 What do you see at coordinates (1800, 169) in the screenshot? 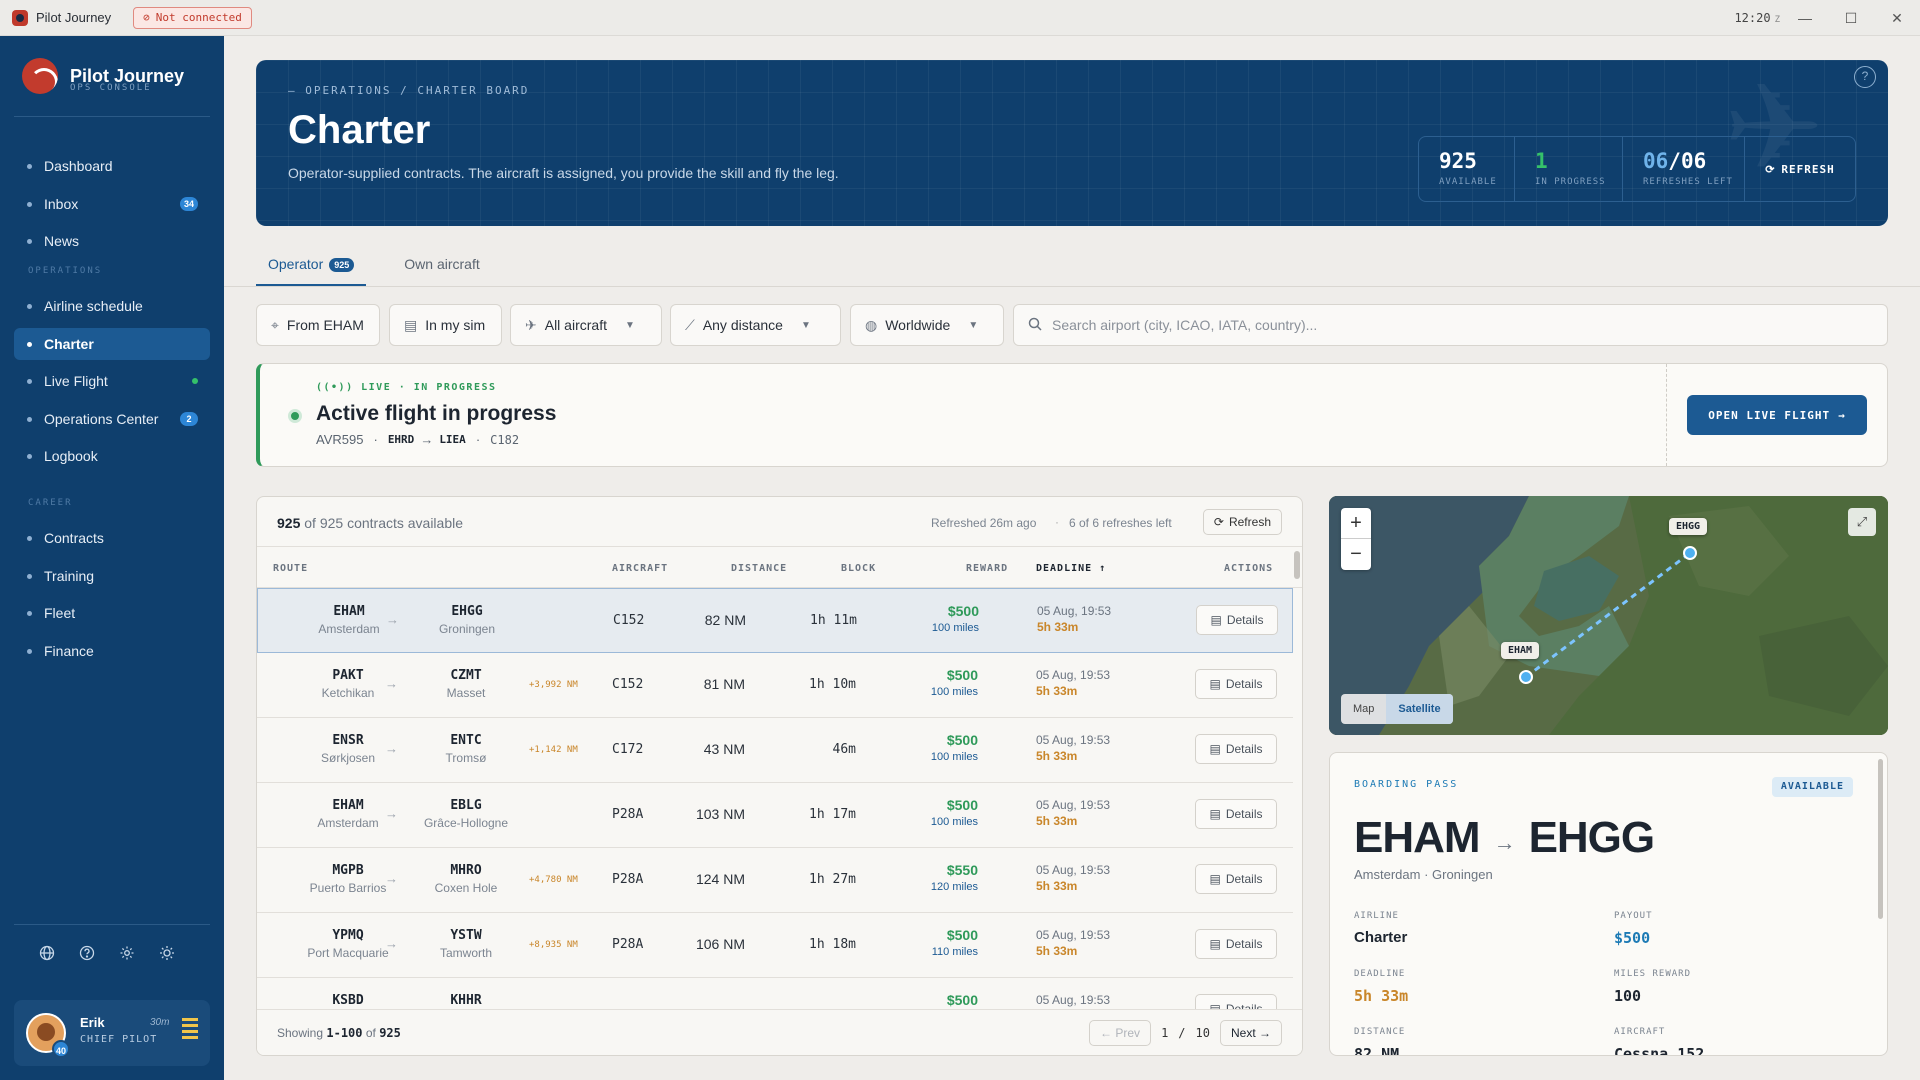
I see `refresh-button: ⟳ REFRESH` at bounding box center [1800, 169].